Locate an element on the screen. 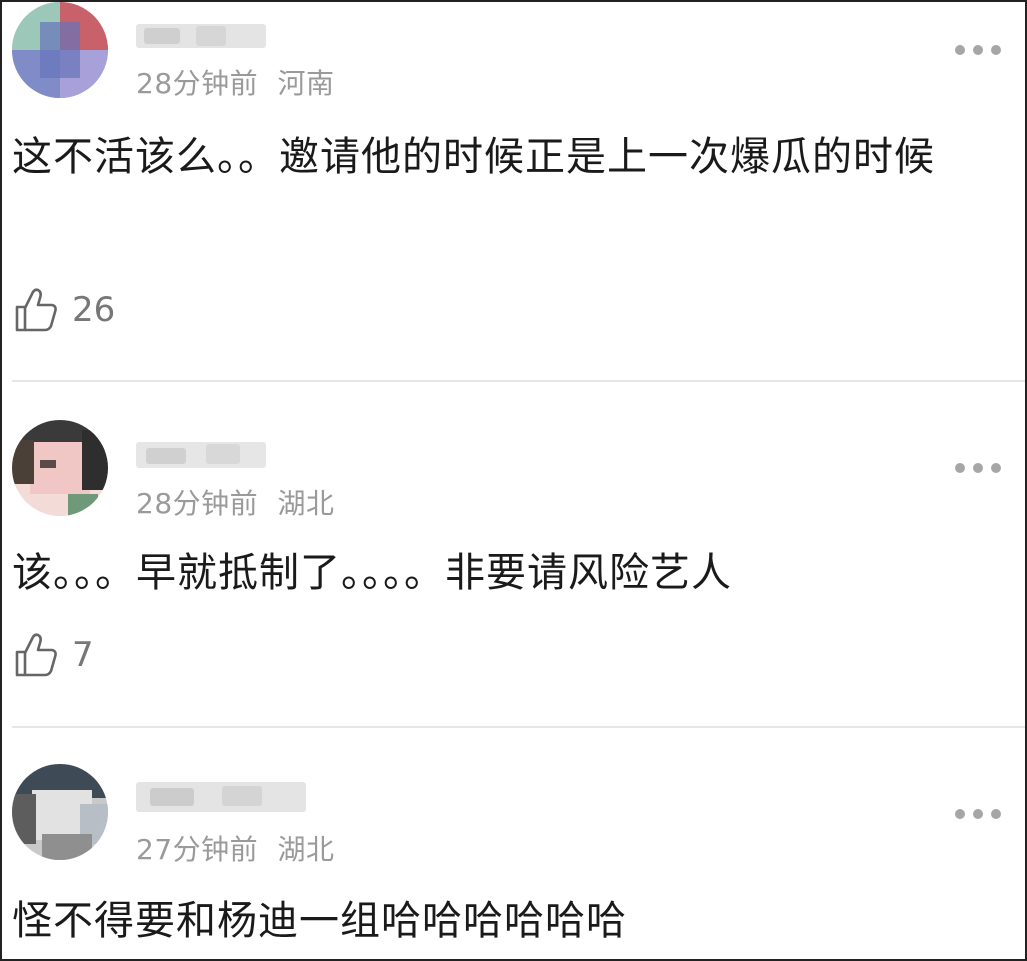 The width and height of the screenshot is (1027, 961). comment-meta: 27分钟前 湖北 is located at coordinates (235, 848).